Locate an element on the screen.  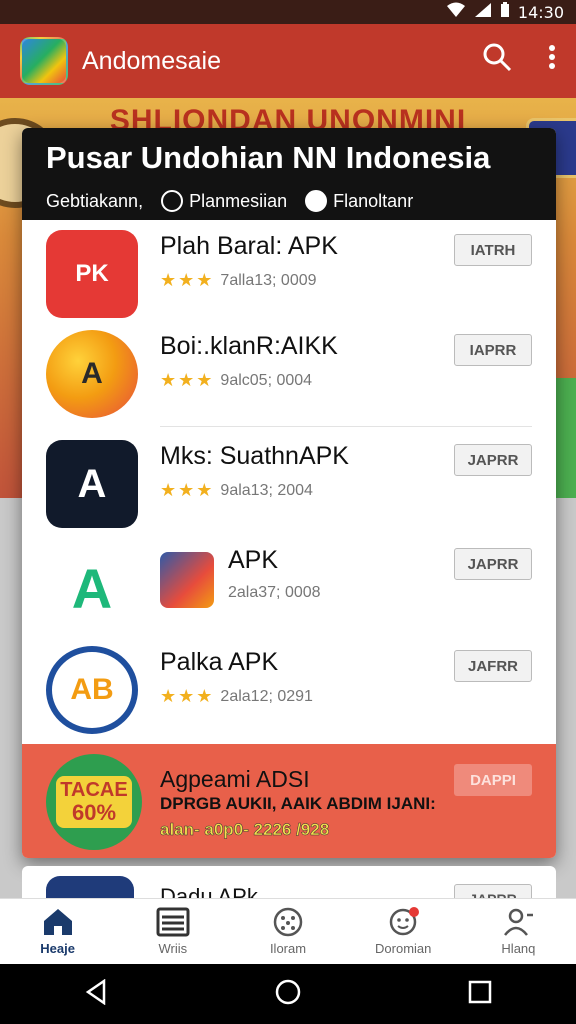
app-icon-label: AB is located at coordinates (92, 689).